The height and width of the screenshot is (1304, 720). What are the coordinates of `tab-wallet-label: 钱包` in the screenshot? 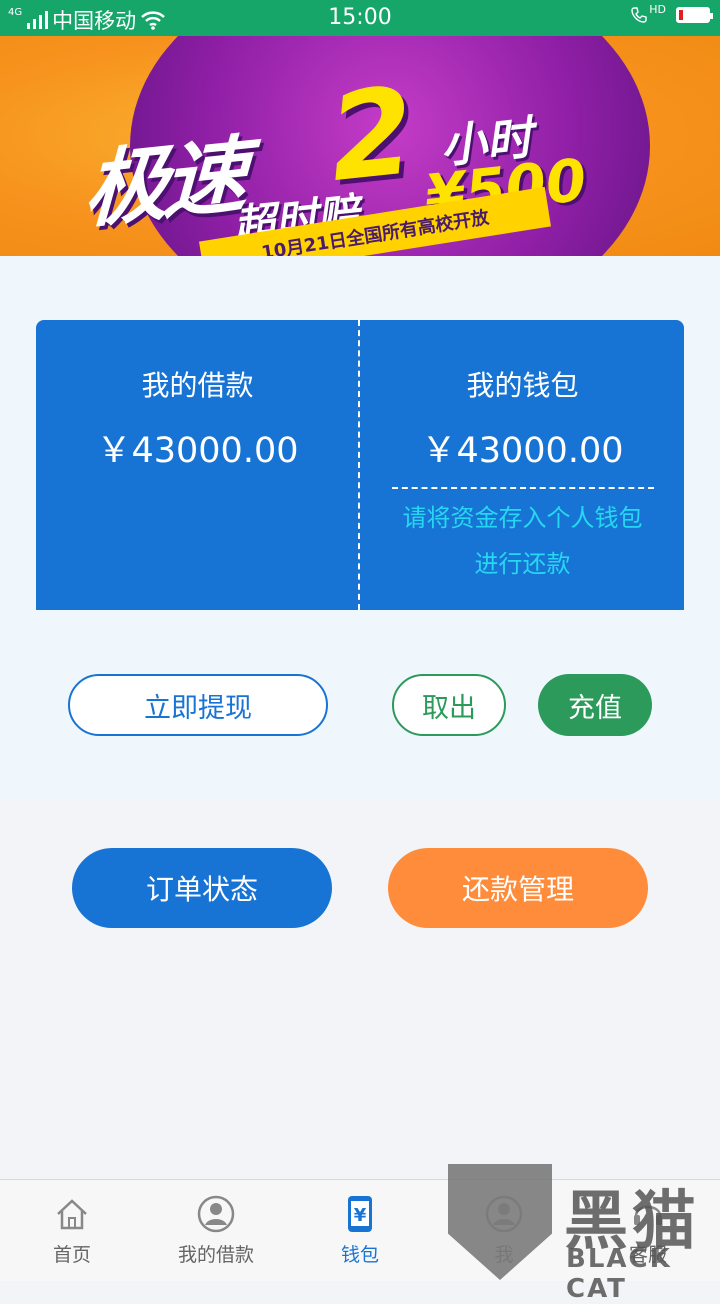 It's located at (359, 1255).